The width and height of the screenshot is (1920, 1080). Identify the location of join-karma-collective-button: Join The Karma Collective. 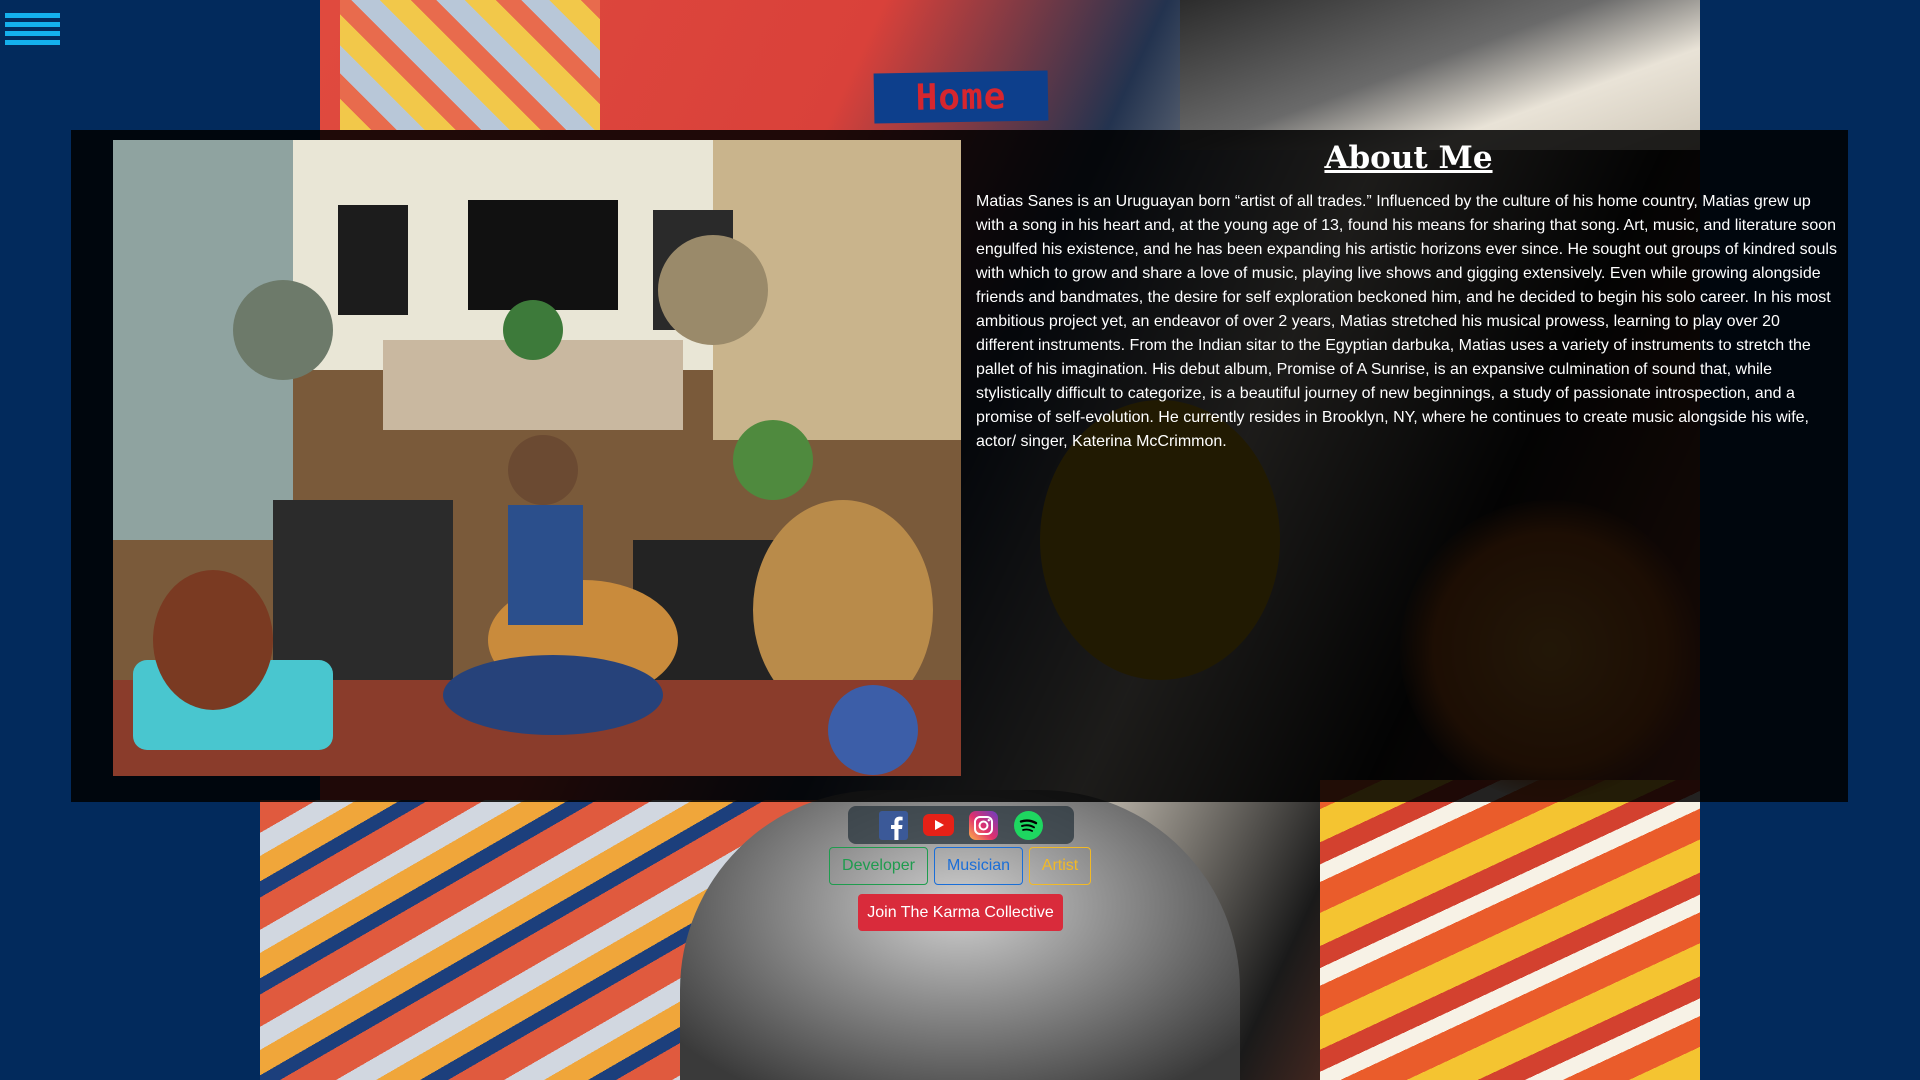
(960, 912).